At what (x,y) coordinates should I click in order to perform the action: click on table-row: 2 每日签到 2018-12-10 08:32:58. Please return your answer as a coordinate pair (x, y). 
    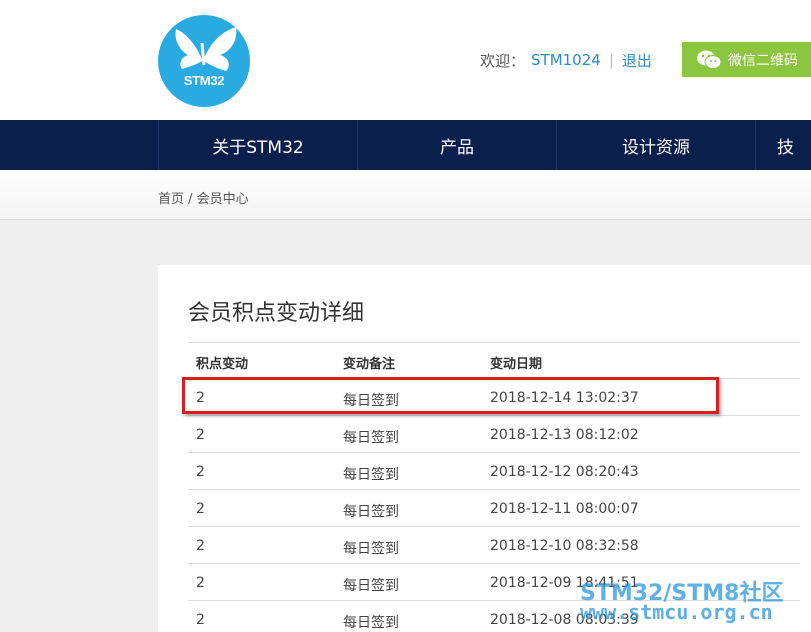
    Looking at the image, I should click on (494, 545).